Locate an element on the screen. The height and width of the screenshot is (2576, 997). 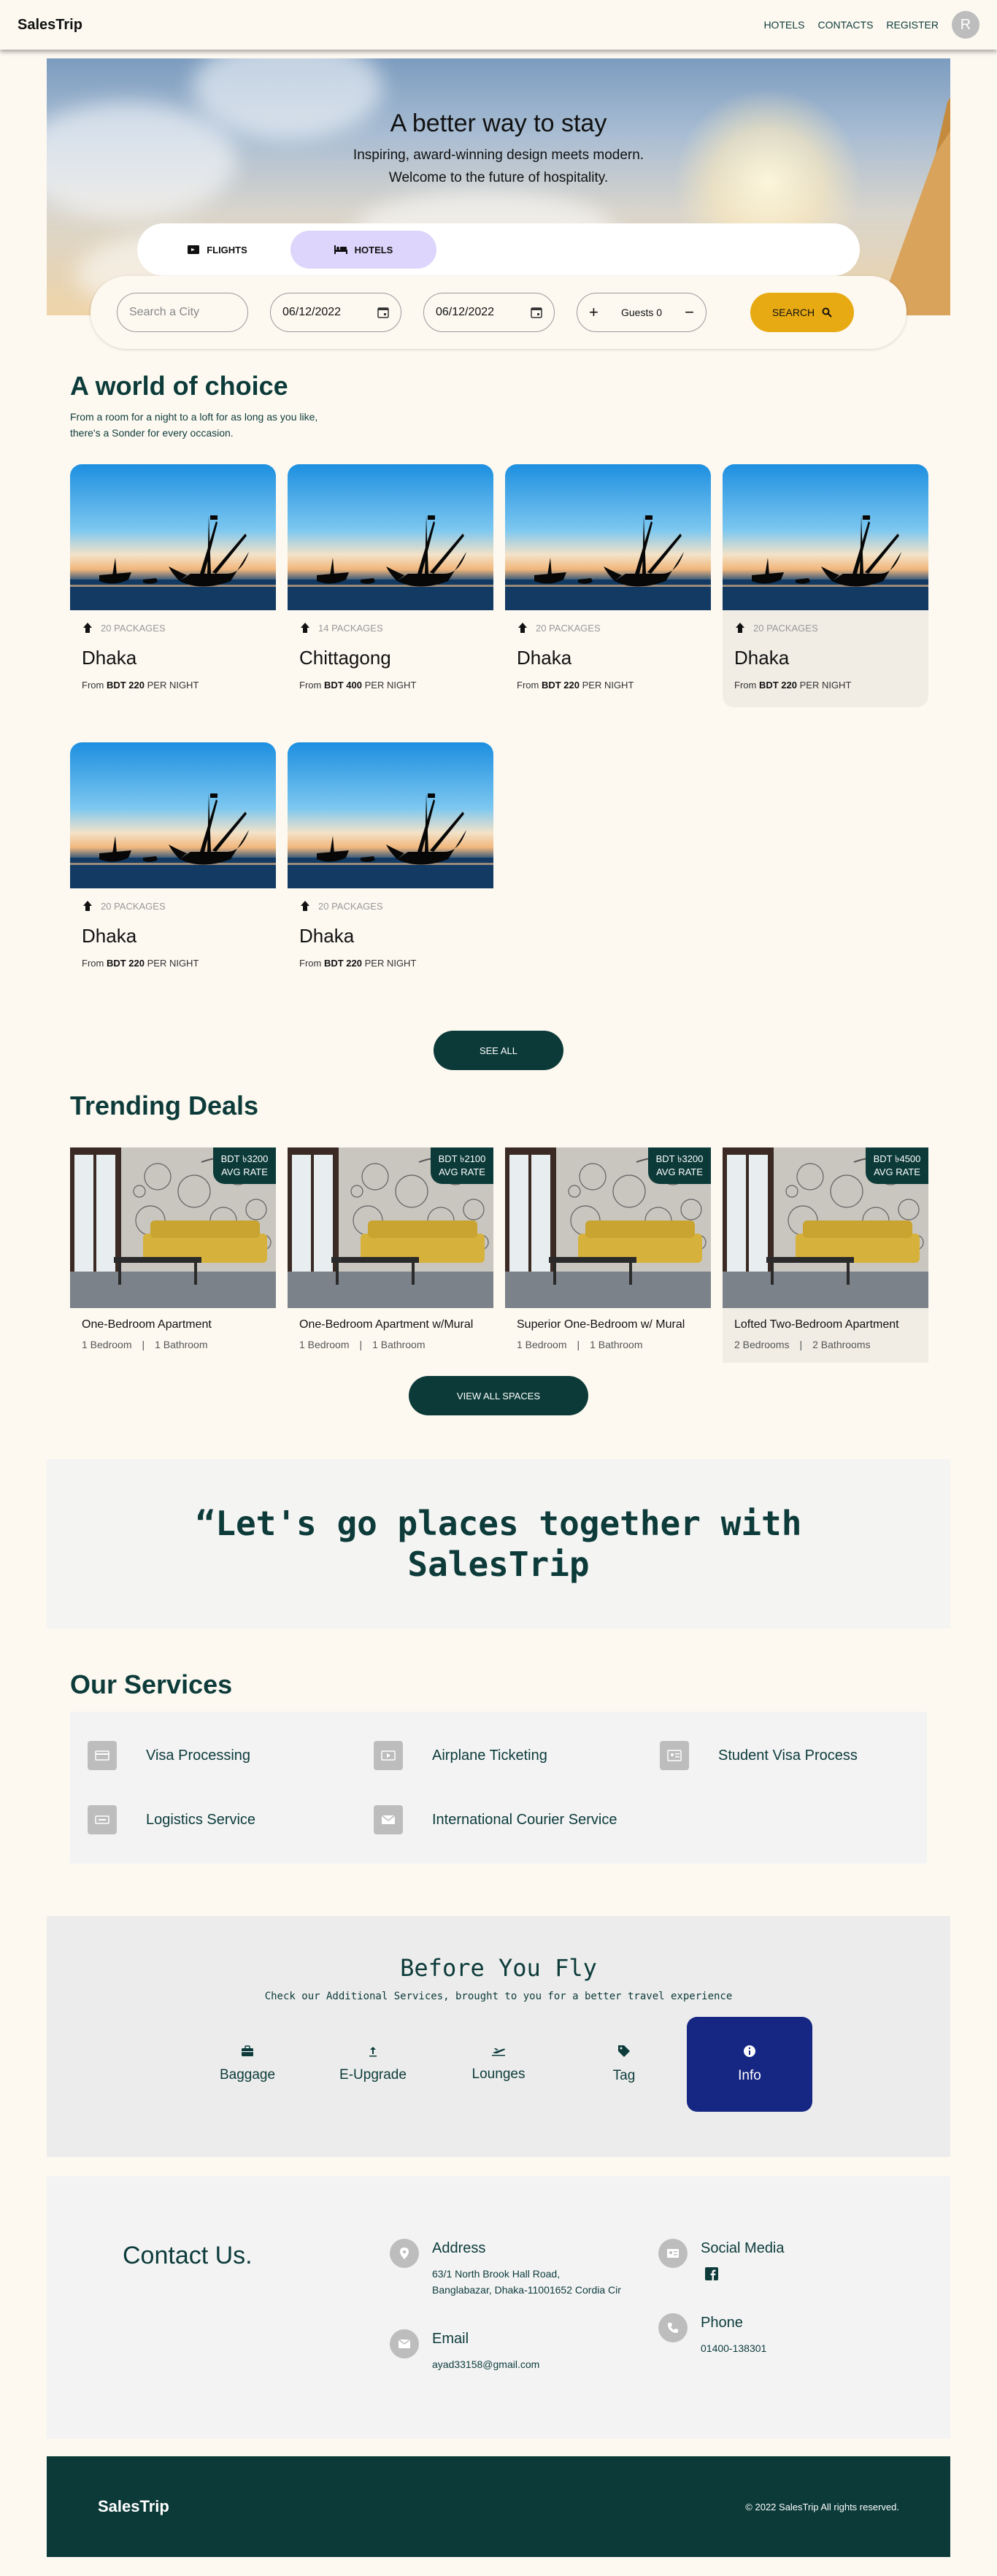
service-item: Logistics Service is located at coordinates (231, 1819).